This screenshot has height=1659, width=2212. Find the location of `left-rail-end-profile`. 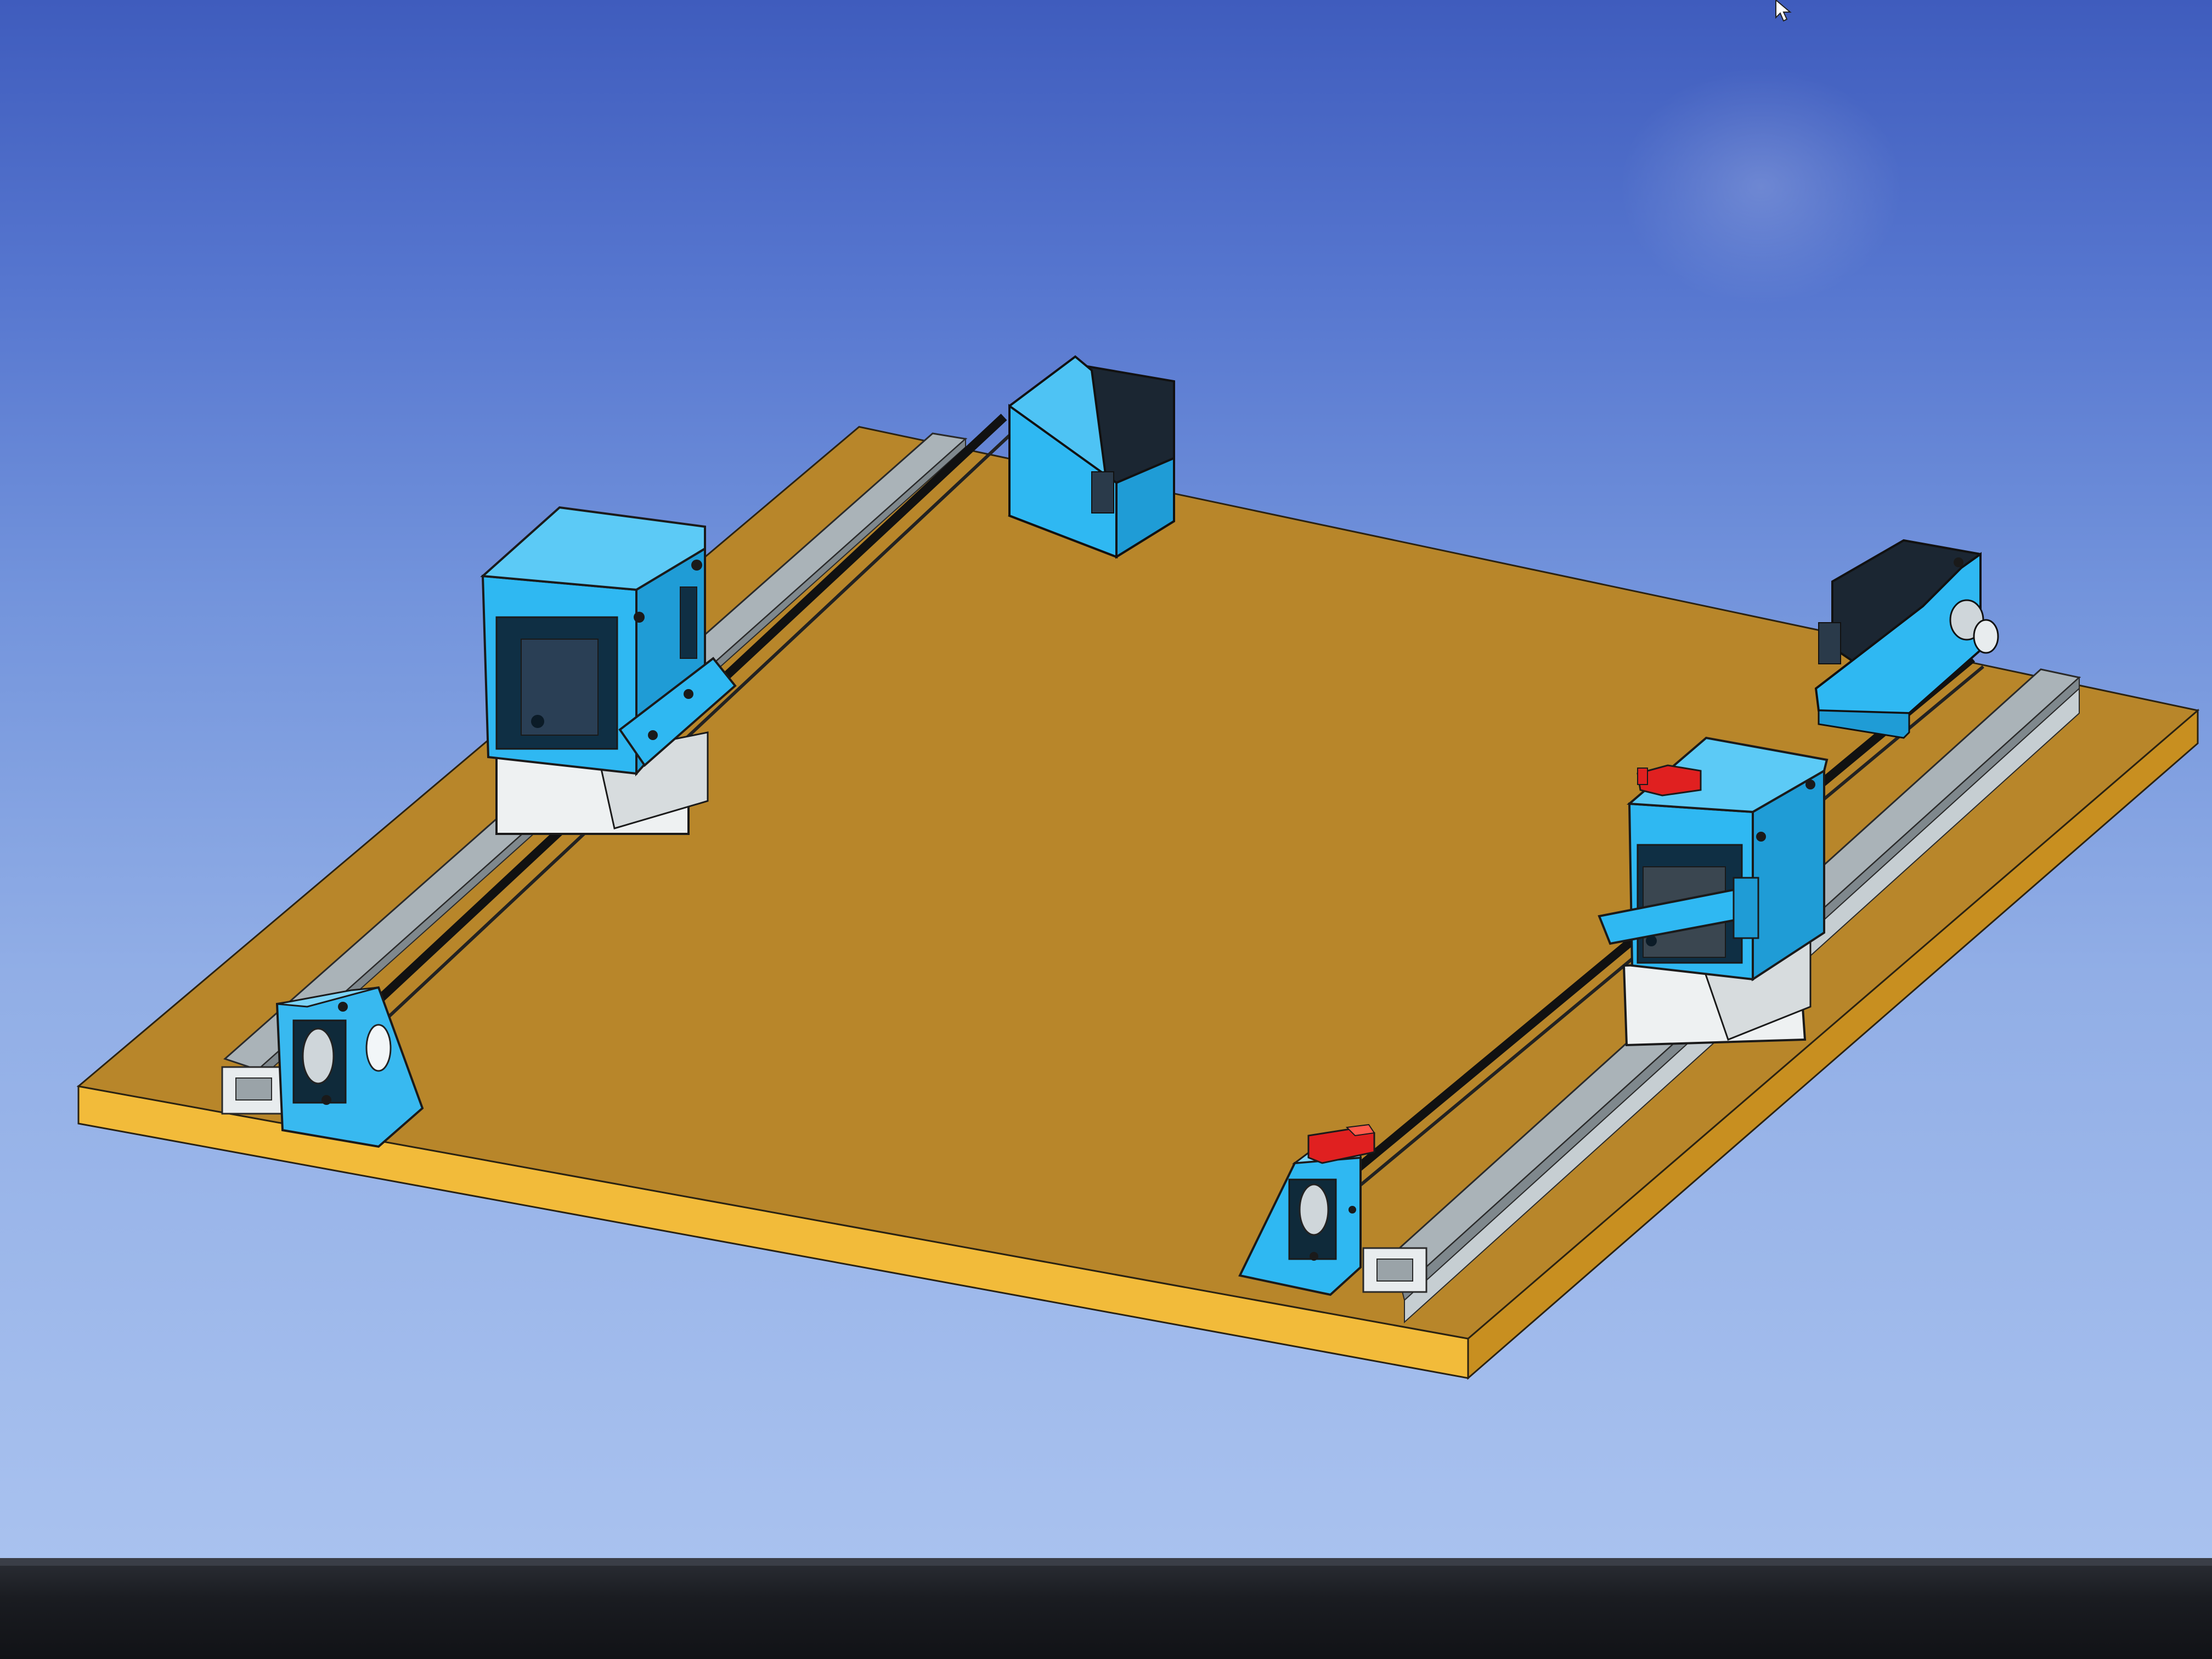

left-rail-end-profile is located at coordinates (253, 1090).